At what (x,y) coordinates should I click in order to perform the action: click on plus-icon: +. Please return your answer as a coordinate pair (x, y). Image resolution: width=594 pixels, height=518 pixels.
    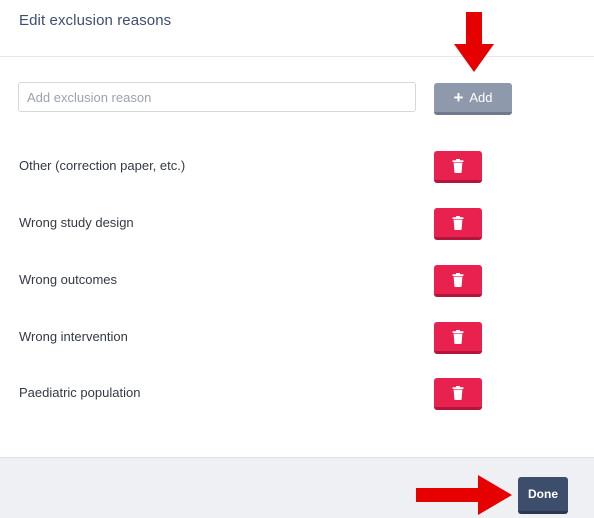
    Looking at the image, I should click on (458, 97).